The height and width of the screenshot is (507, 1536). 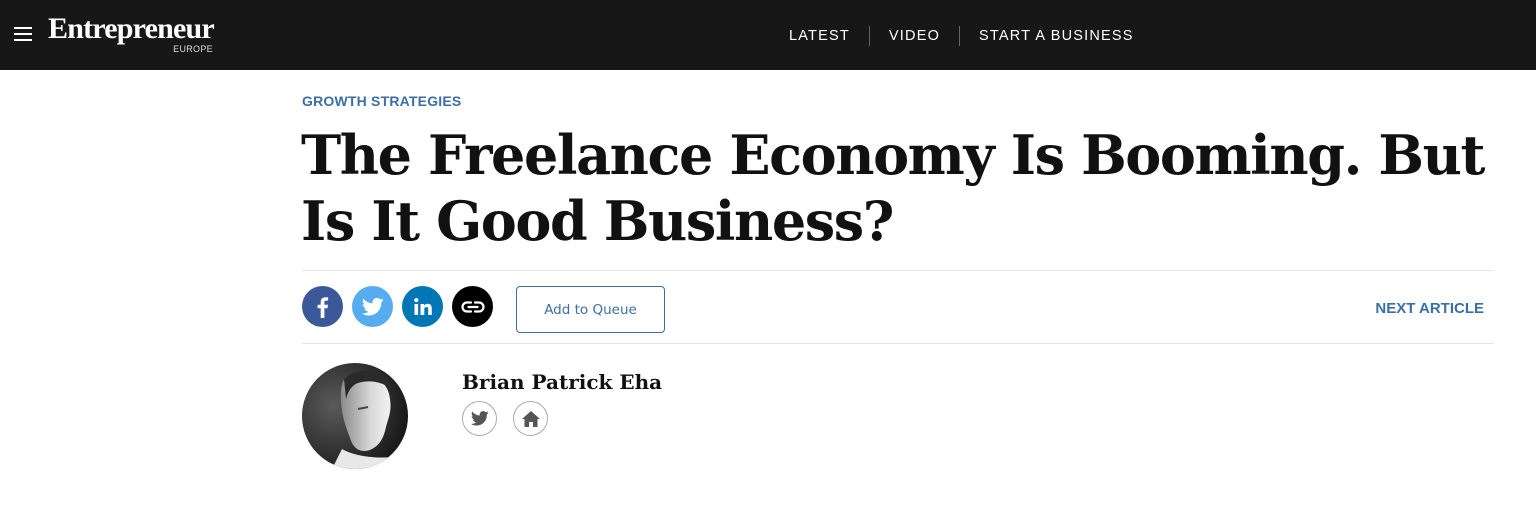 I want to click on logo-edition: EUROPE, so click(x=193, y=49).